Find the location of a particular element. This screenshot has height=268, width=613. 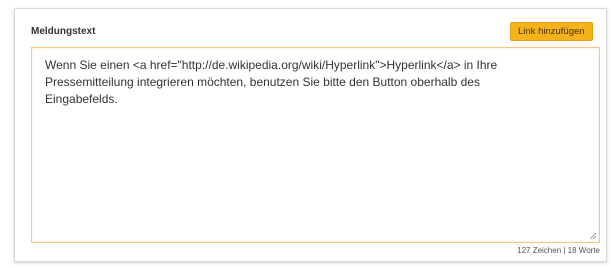

resize-grip-icon is located at coordinates (593, 236).